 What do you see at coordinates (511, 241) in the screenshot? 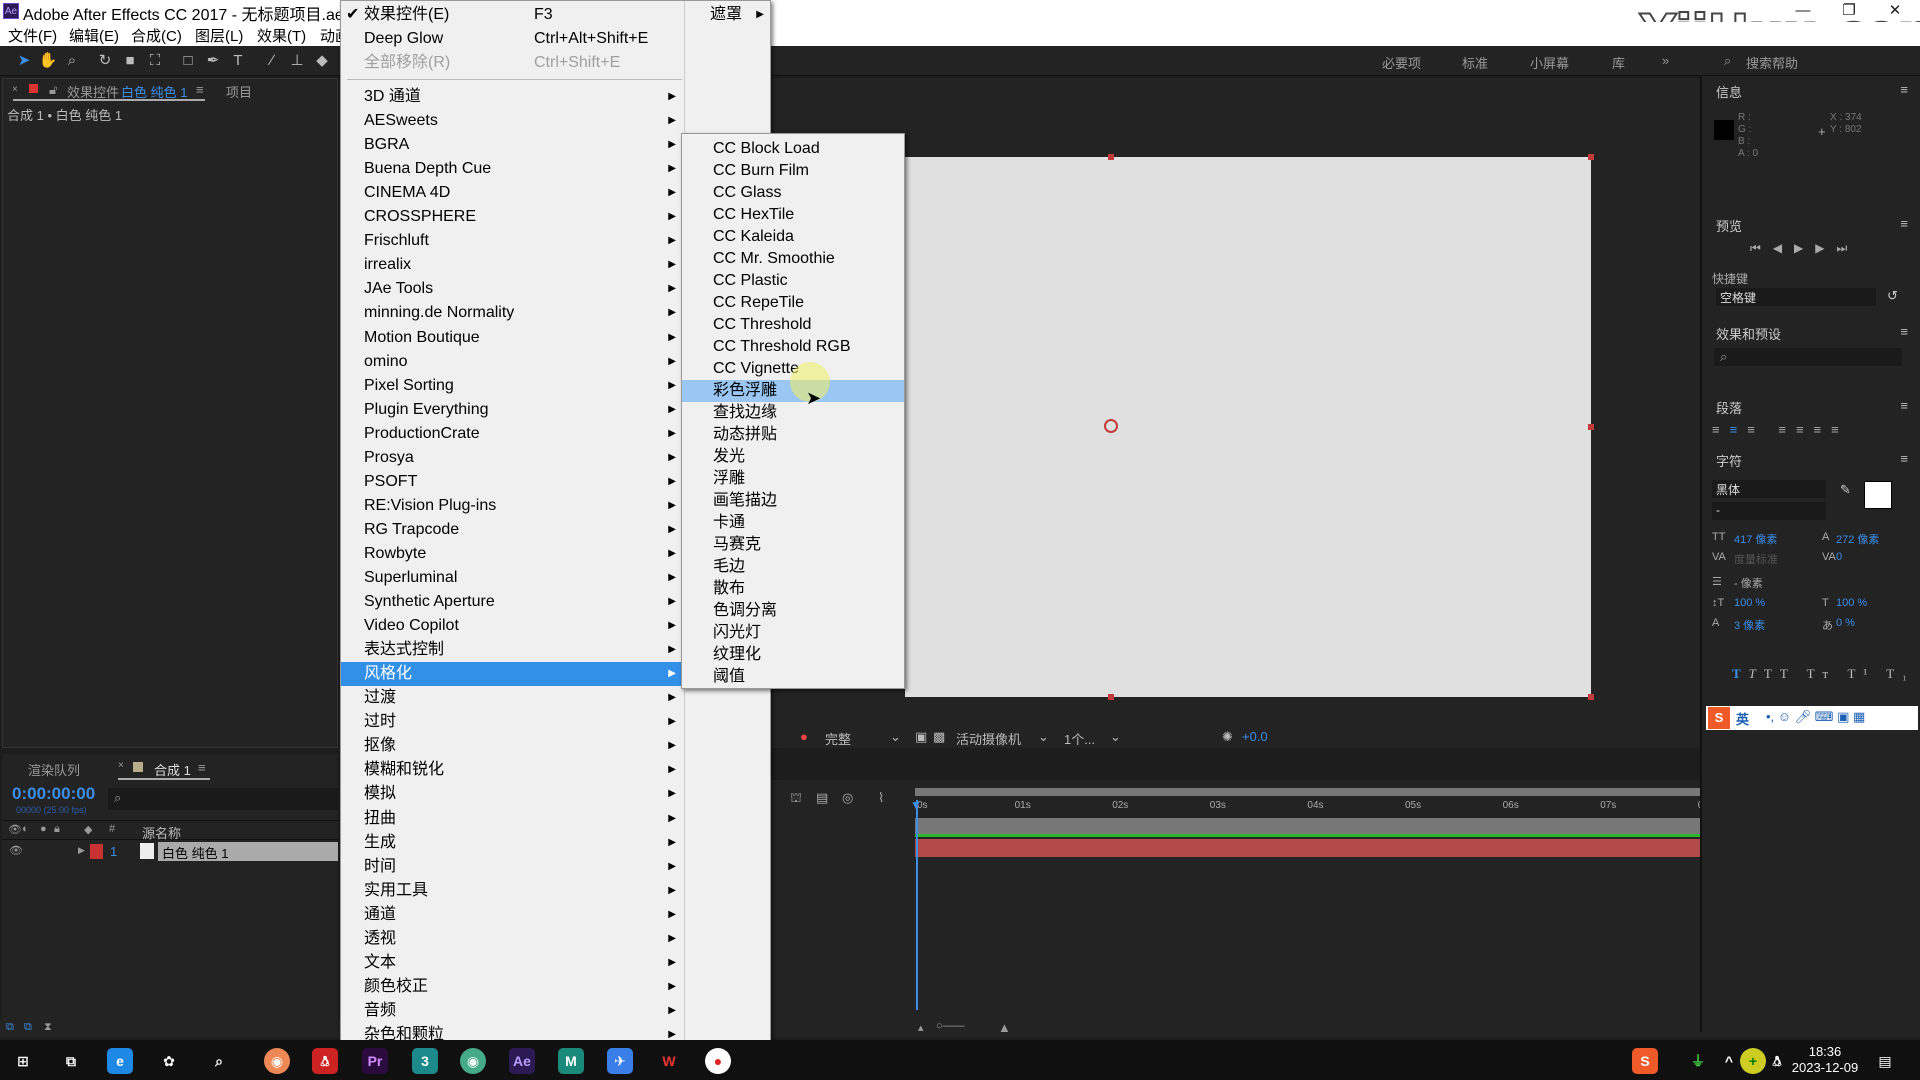
I see `menu-item-category: Frischluft ▶` at bounding box center [511, 241].